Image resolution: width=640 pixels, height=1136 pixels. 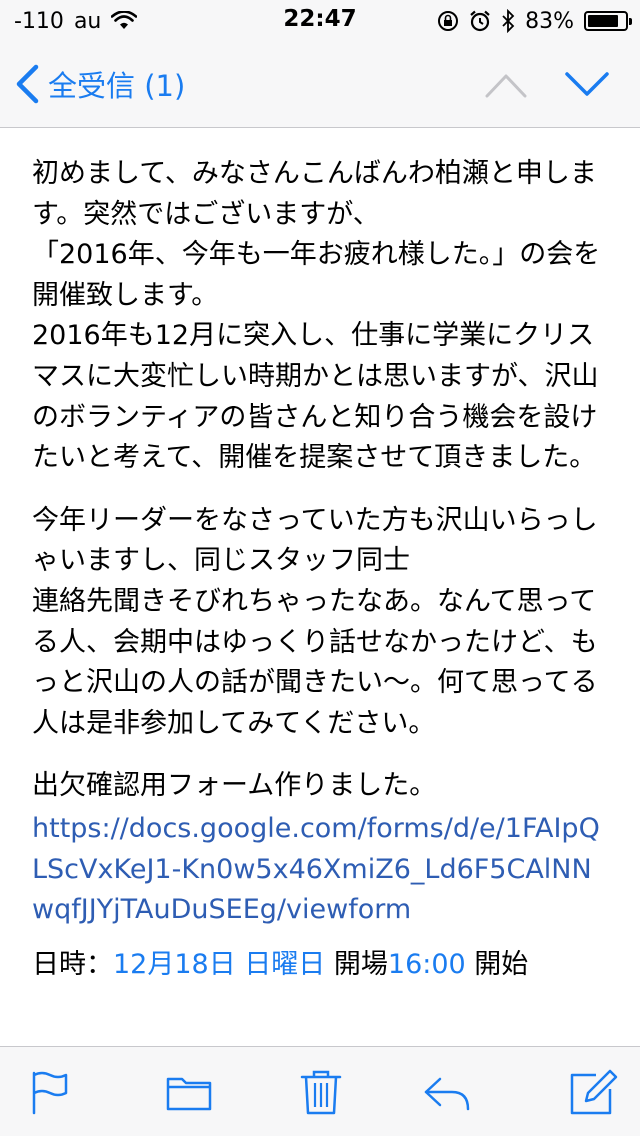 I want to click on rotation-lock-icon, so click(x=448, y=21).